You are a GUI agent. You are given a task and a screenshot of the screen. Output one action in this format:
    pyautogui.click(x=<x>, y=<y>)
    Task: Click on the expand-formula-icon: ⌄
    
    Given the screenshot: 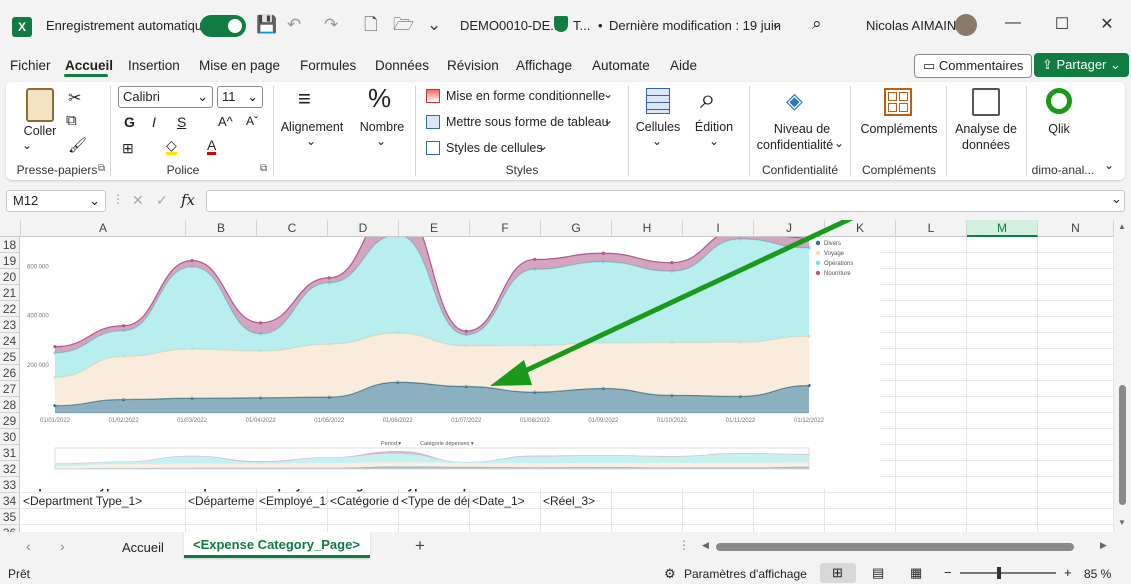 What is the action you would take?
    pyautogui.click(x=1116, y=199)
    